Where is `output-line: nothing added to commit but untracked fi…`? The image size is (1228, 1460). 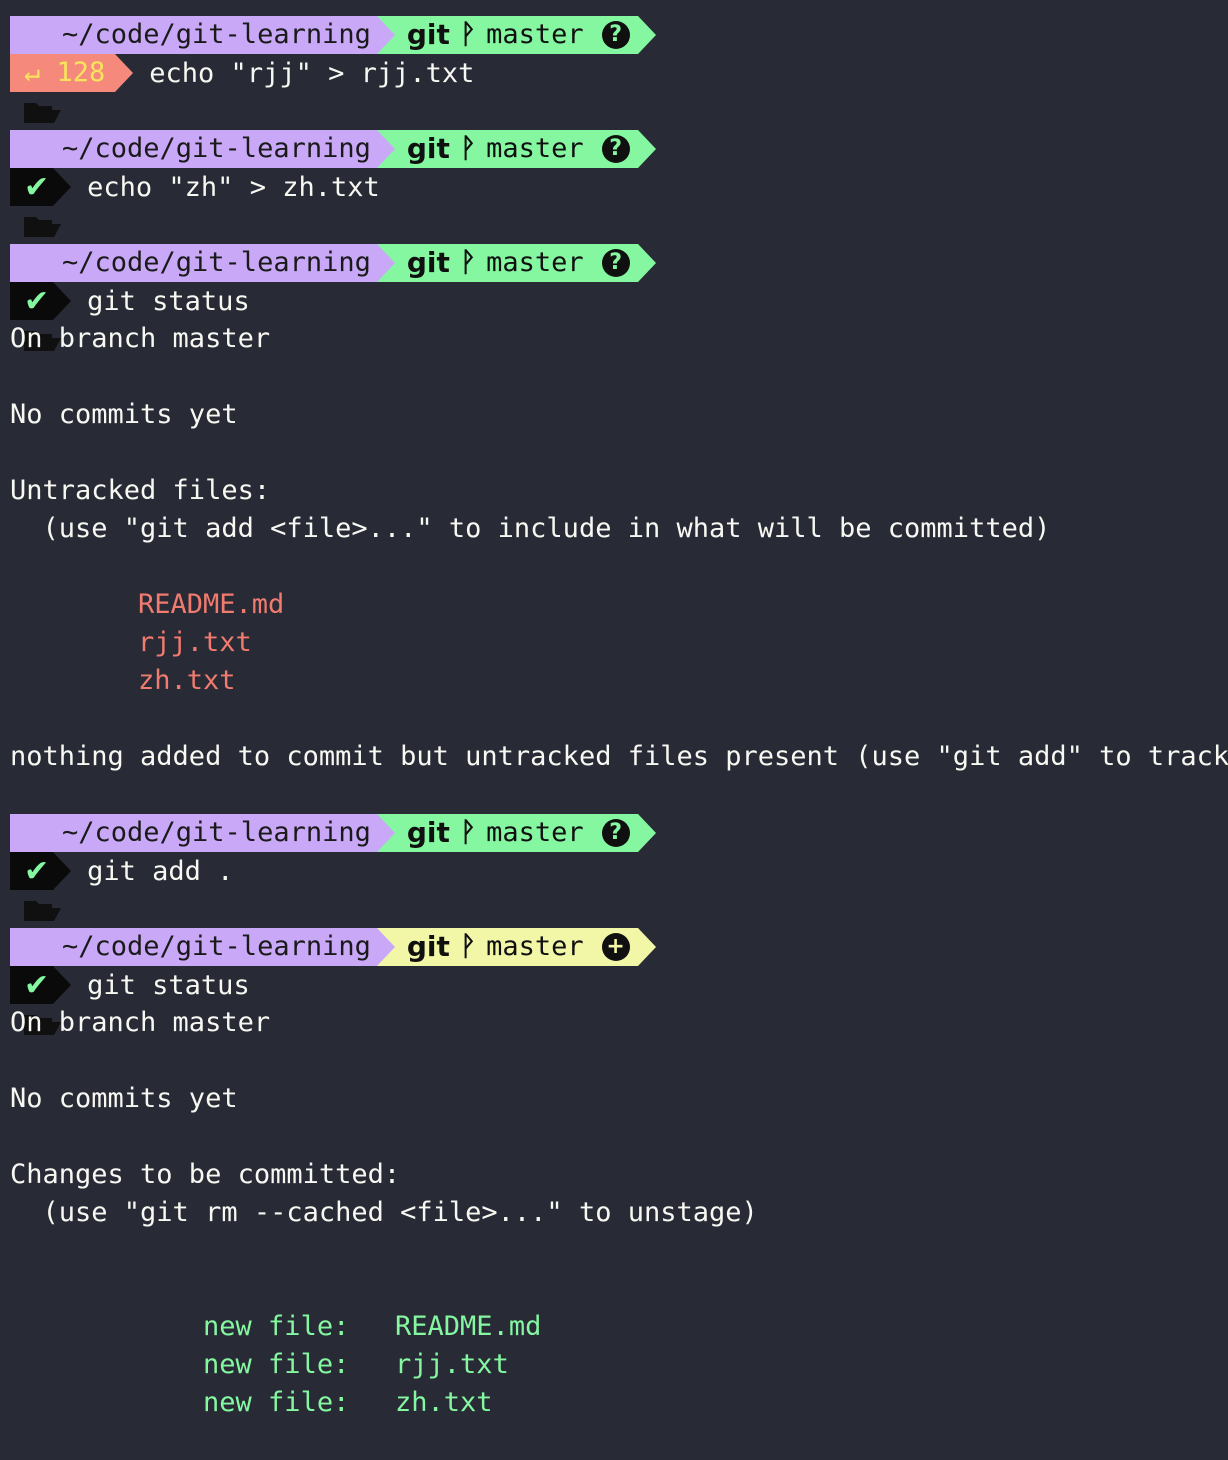 output-line: nothing added to commit but untracked fi… is located at coordinates (619, 756).